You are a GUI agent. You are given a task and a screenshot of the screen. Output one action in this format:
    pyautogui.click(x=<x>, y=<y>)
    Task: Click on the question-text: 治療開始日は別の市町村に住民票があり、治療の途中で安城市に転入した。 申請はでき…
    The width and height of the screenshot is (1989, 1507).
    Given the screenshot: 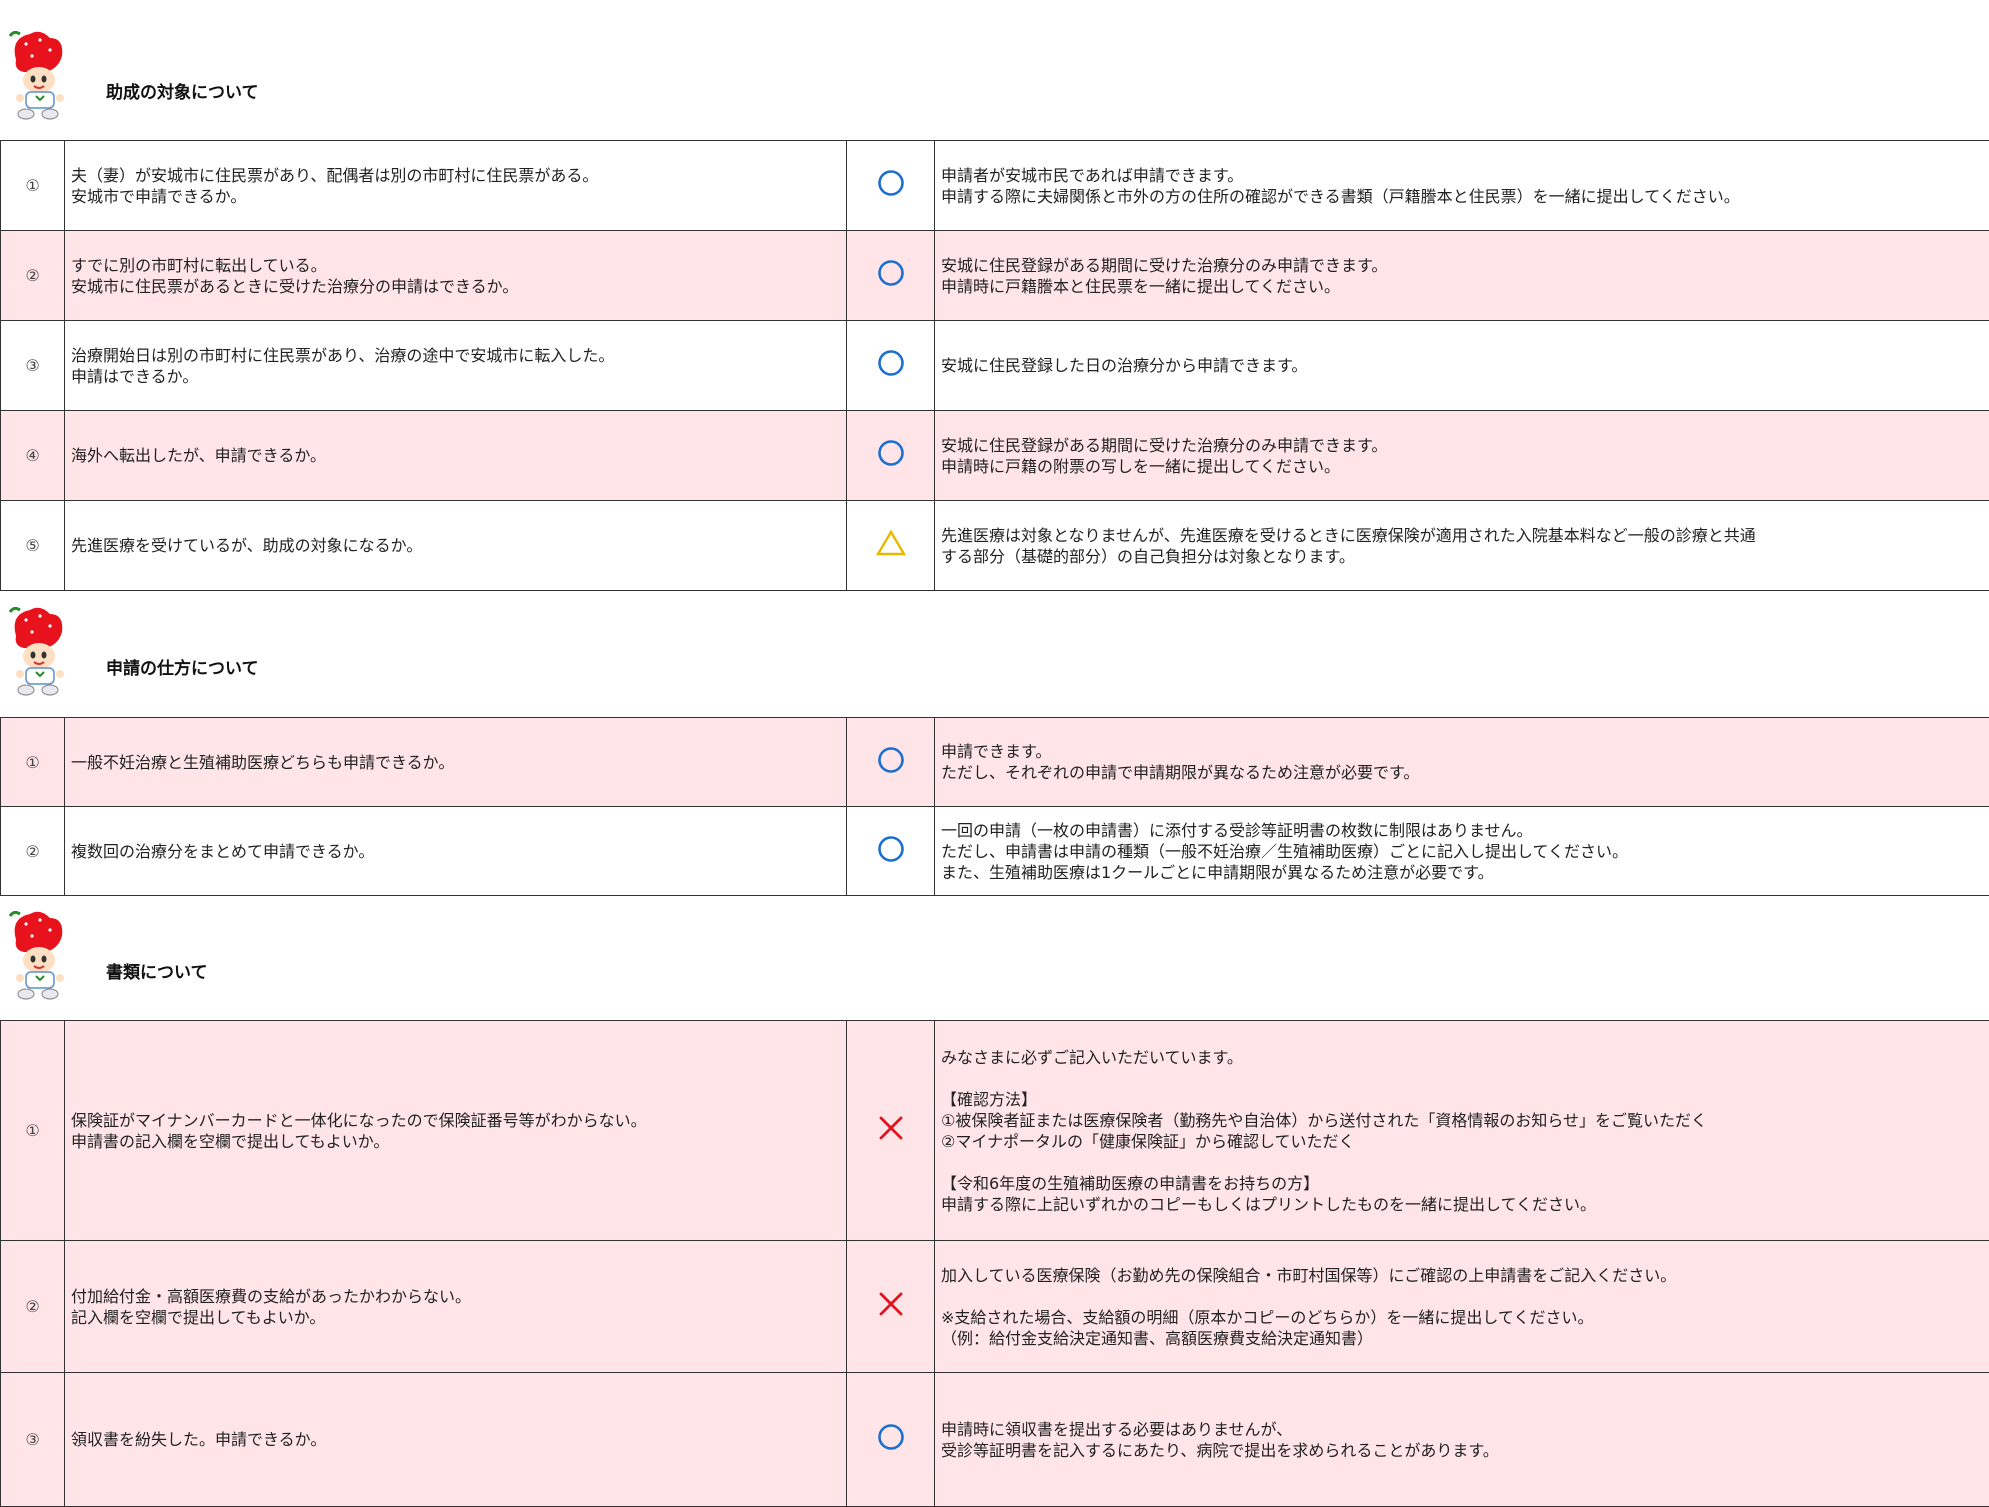 What is the action you would take?
    pyautogui.click(x=455, y=365)
    